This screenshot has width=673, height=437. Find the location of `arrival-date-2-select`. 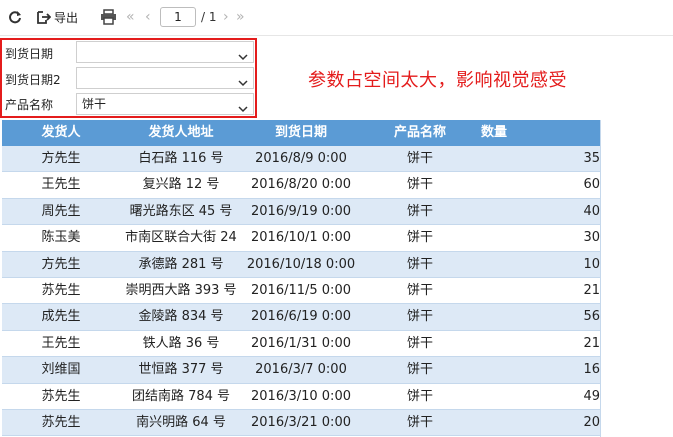

arrival-date-2-select is located at coordinates (165, 78).